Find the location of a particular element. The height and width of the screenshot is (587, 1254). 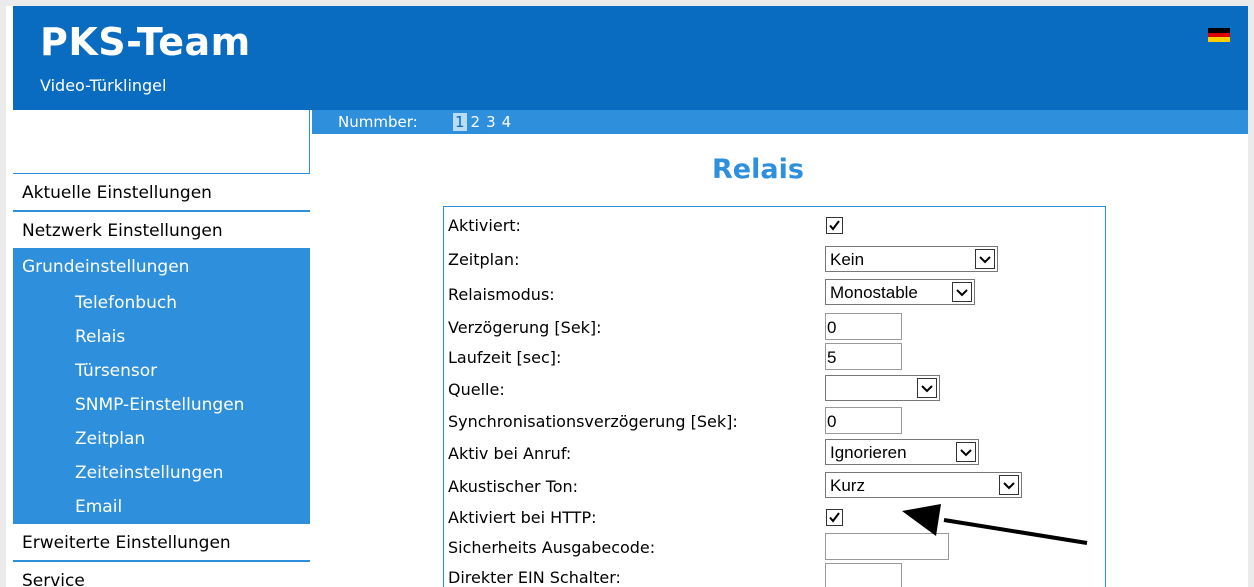

sidebar-item-aktuelle-einstellungen: Aktuelle Einstellungen is located at coordinates (161, 193).